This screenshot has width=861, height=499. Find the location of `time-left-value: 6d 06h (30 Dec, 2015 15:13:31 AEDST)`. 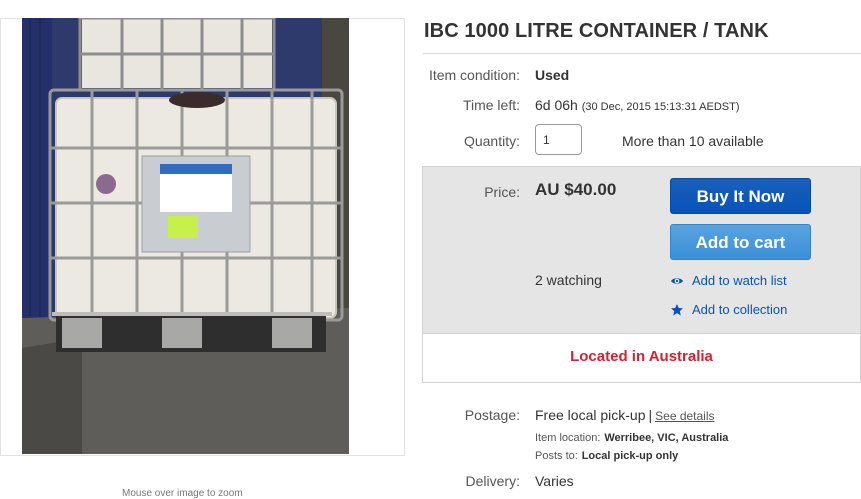

time-left-value: 6d 06h (30 Dec, 2015 15:13:31 AEDST) is located at coordinates (637, 105).